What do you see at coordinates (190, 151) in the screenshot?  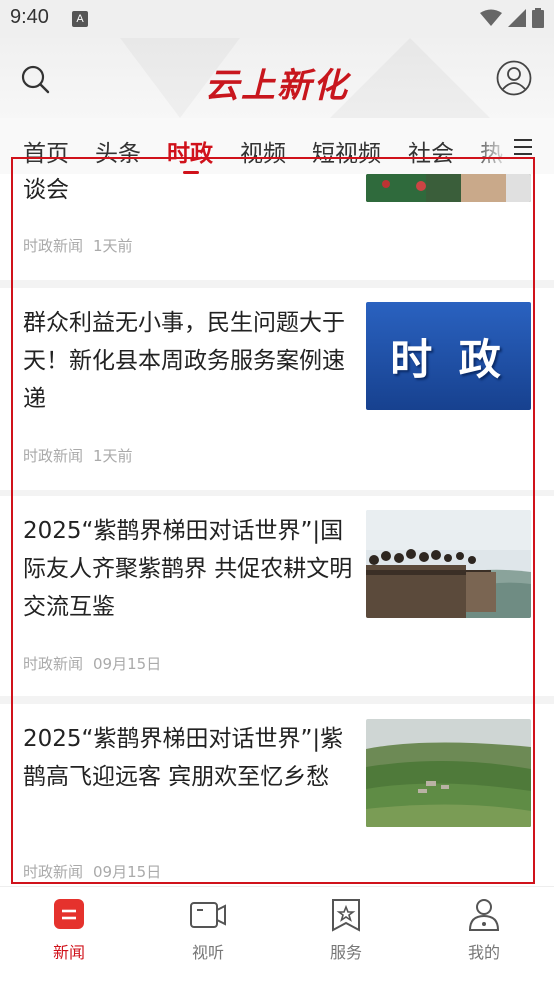 I see `tab-politics: 时政` at bounding box center [190, 151].